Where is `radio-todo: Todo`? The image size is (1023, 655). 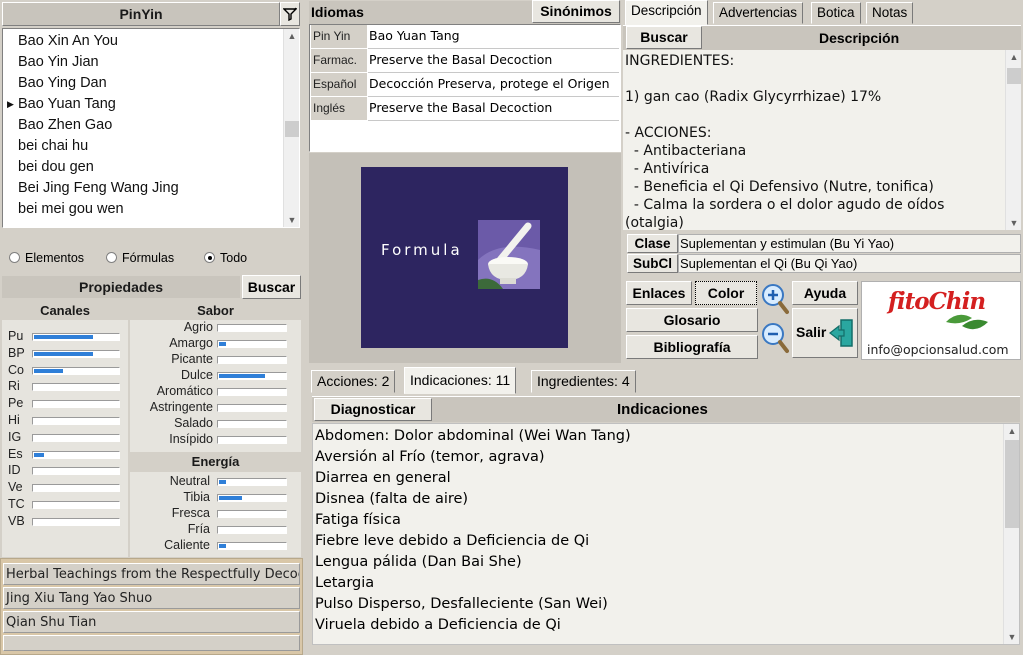
radio-todo: Todo is located at coordinates (225, 258).